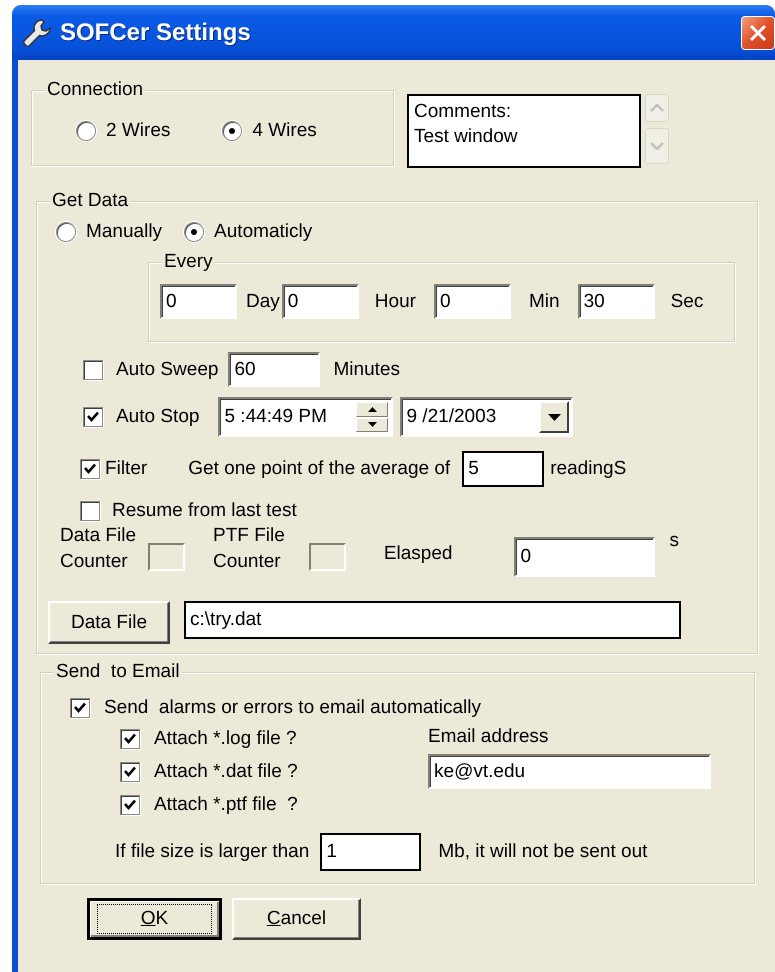  What do you see at coordinates (98, 549) in the screenshot?
I see `counter-label: Data File Counter` at bounding box center [98, 549].